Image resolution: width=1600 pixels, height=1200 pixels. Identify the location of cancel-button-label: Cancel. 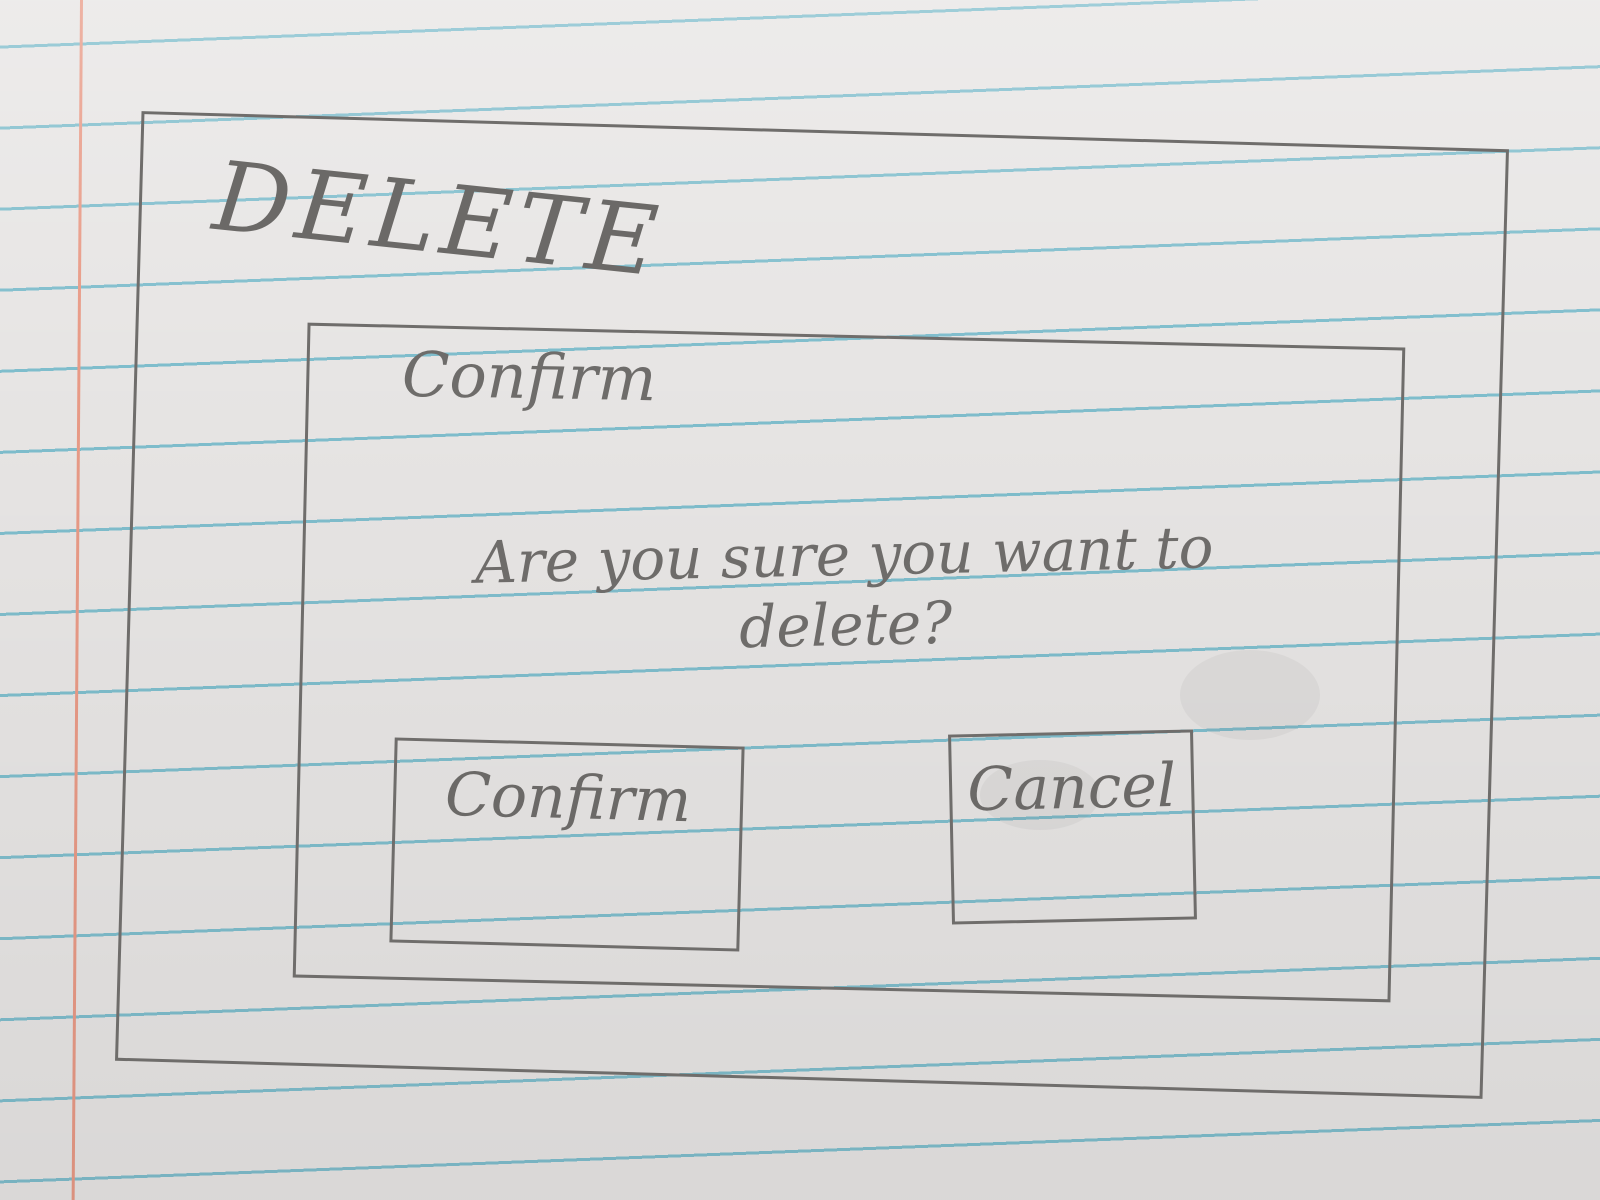
(1071, 788).